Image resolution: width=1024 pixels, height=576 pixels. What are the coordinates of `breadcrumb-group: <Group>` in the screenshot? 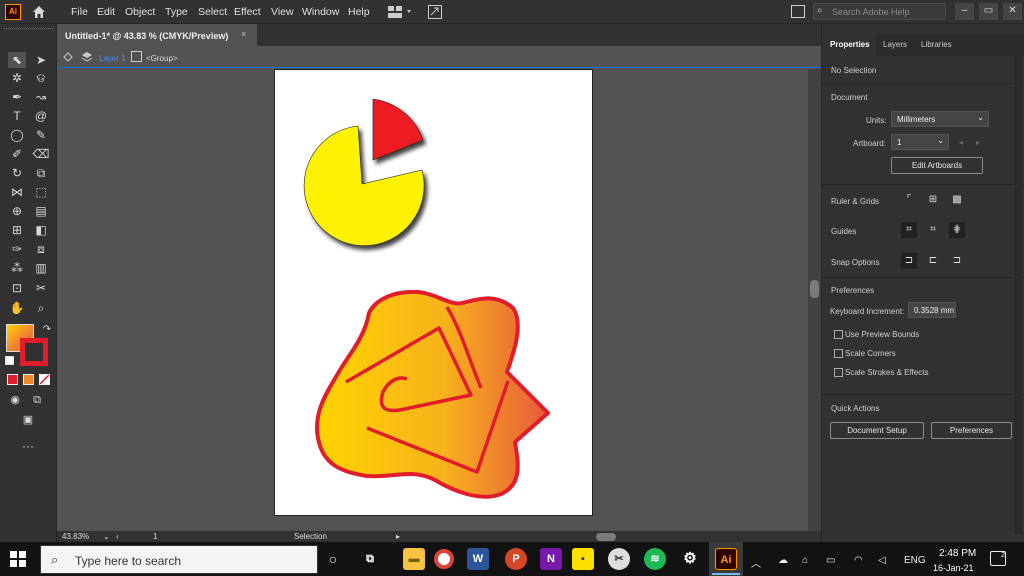 It's located at (162, 58).